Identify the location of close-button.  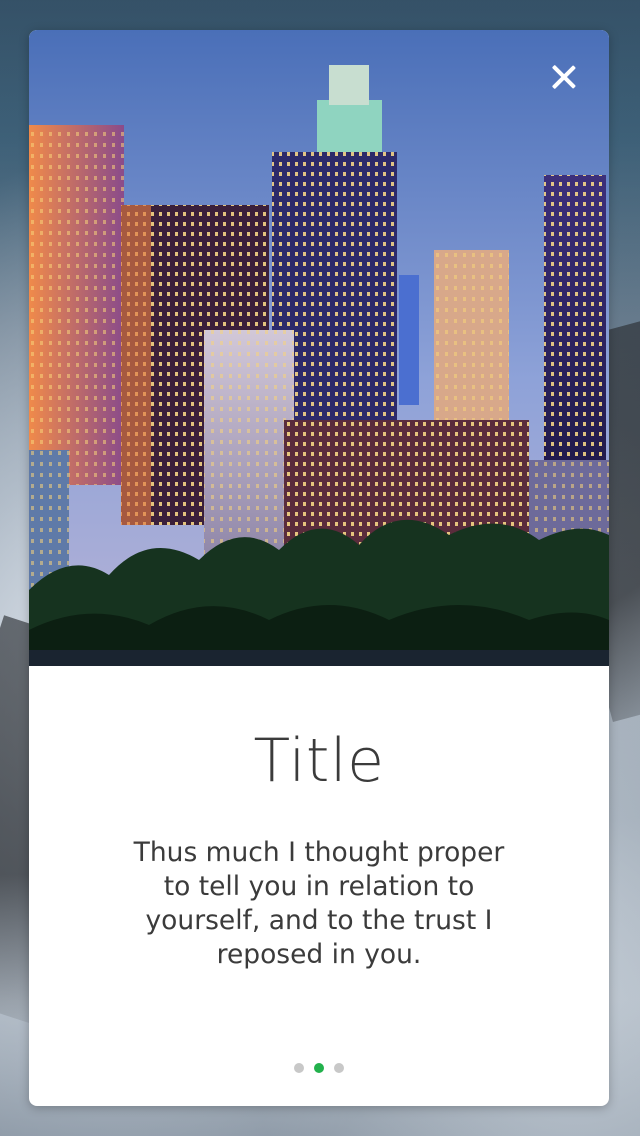
(564, 77).